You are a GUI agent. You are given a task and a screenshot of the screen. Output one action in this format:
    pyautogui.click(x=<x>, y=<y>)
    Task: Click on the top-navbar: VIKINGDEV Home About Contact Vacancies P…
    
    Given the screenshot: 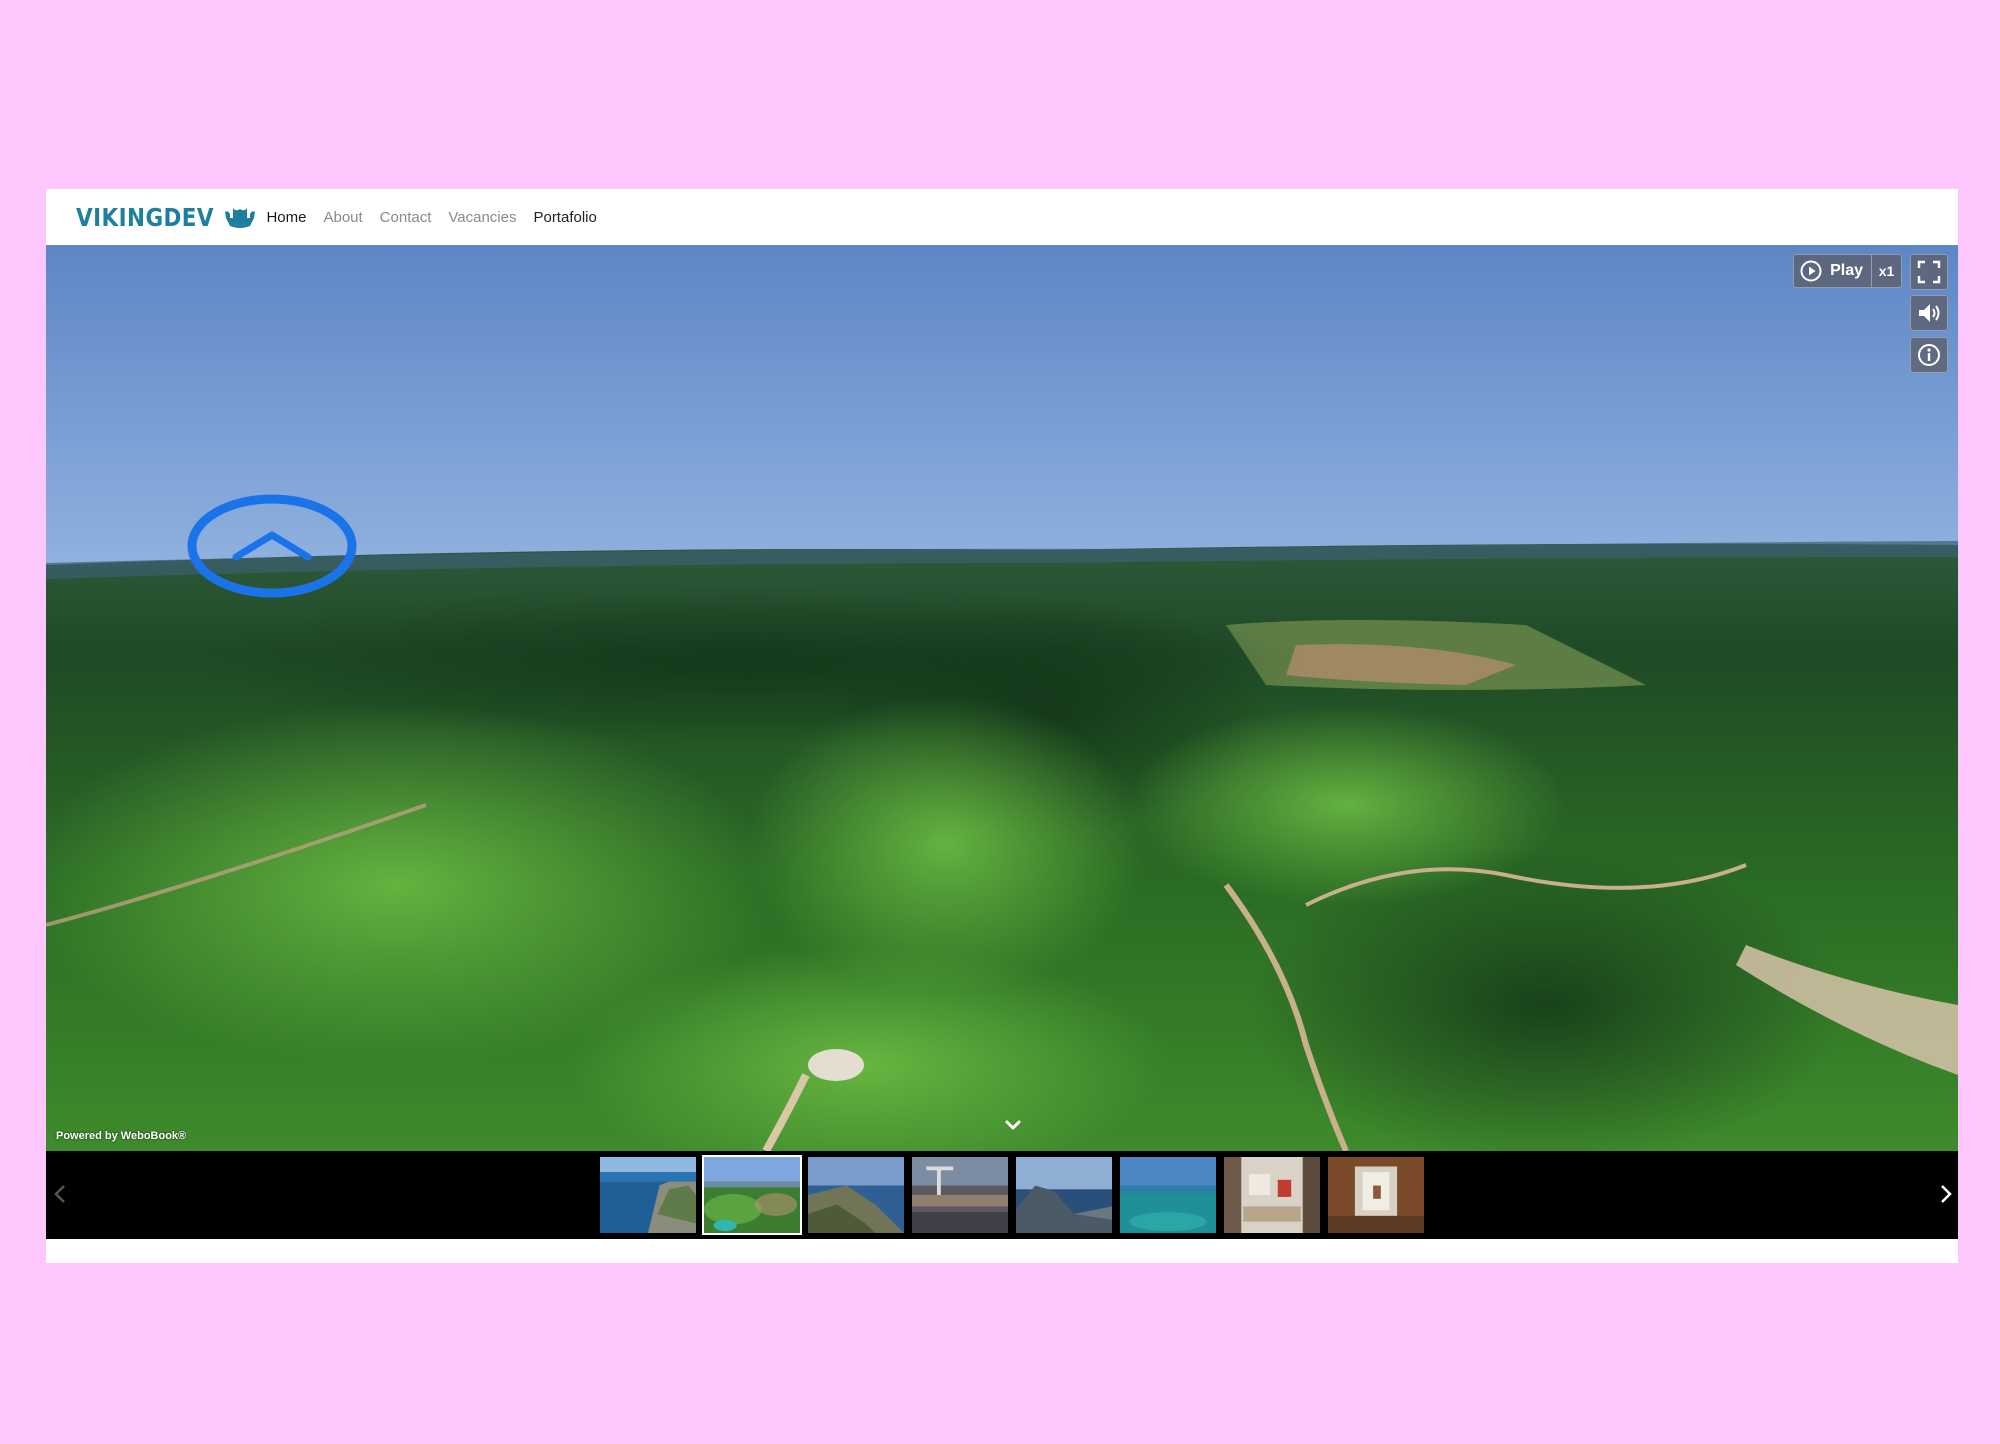 What is the action you would take?
    pyautogui.click(x=1002, y=217)
    